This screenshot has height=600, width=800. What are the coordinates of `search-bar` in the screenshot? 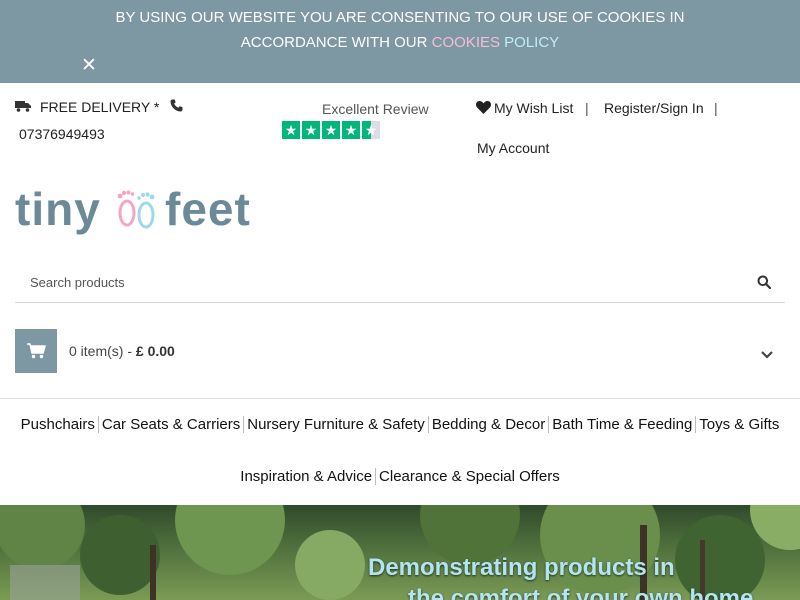 It's located at (400, 283).